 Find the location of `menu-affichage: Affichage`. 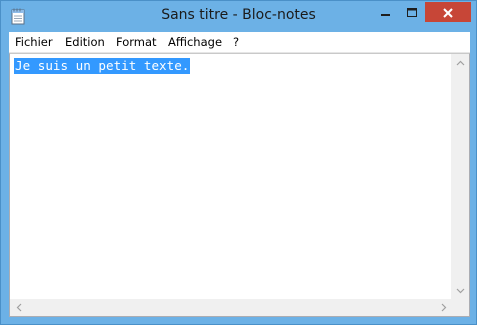

menu-affichage: Affichage is located at coordinates (195, 42).